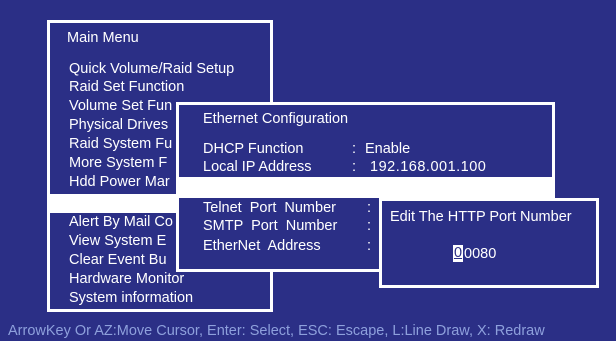 This screenshot has height=346, width=616. I want to click on mac-label: EtherNet Address, so click(262, 246).